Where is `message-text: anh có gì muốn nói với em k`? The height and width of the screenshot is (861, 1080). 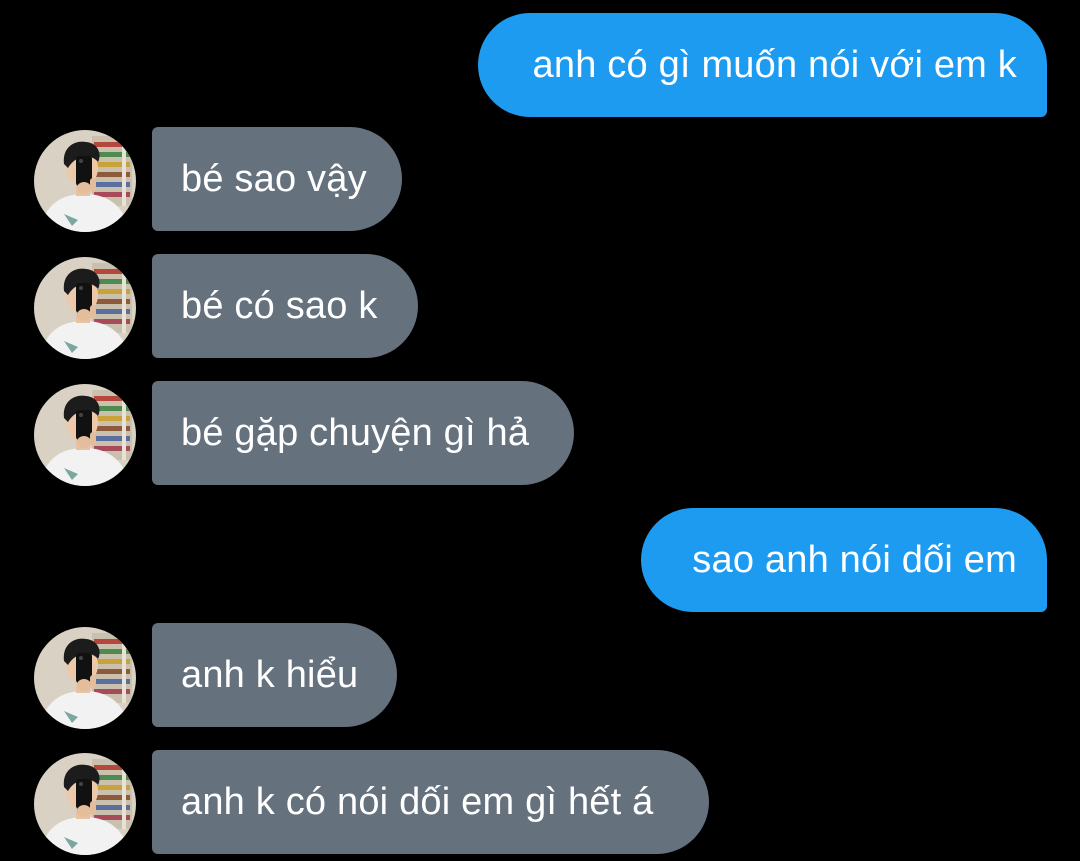 message-text: anh có gì muốn nói với em k is located at coordinates (774, 64).